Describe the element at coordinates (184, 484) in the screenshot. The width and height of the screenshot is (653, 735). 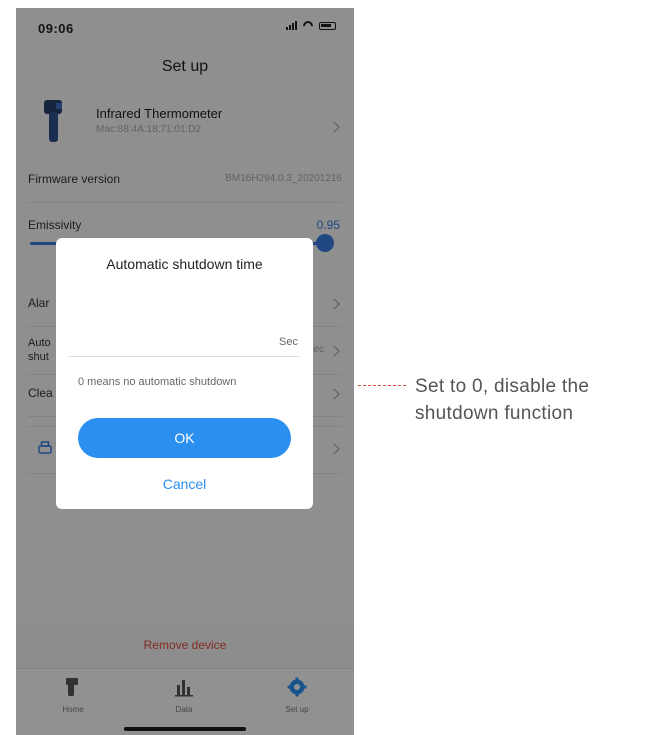
I see `cancel-button: Cancel` at that location.